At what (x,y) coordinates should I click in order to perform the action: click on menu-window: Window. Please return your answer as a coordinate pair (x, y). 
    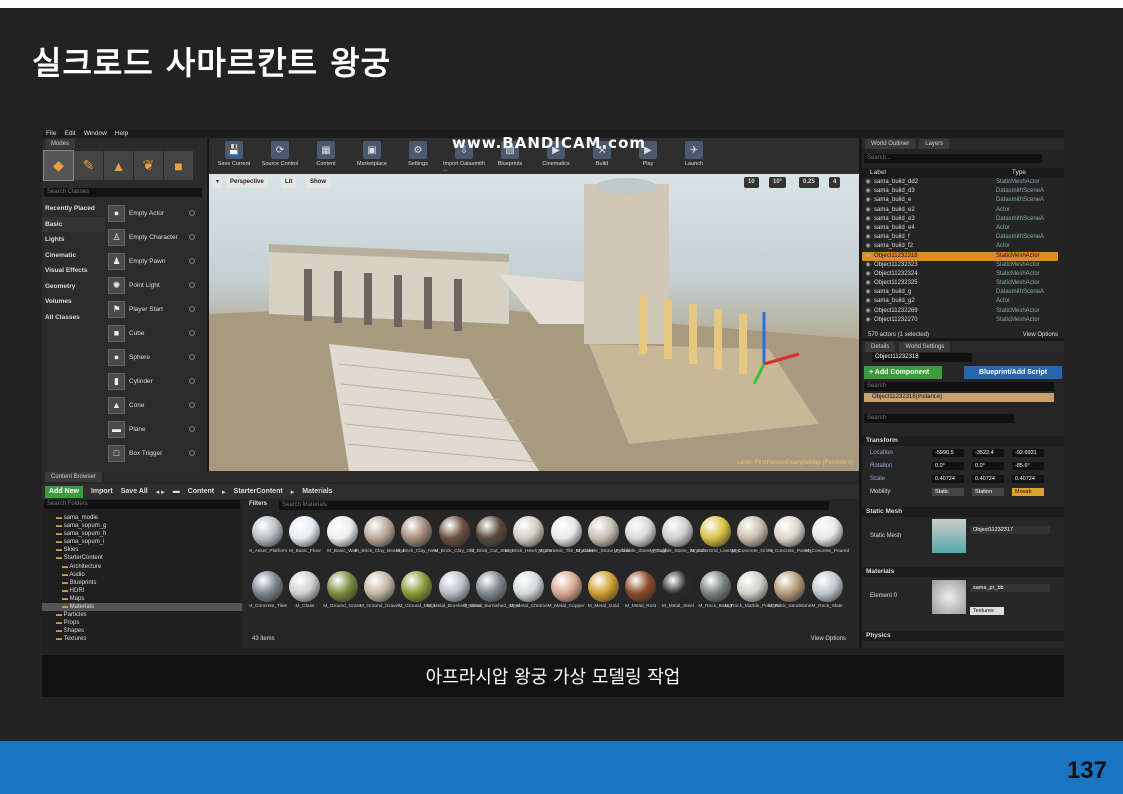
    Looking at the image, I should click on (95, 133).